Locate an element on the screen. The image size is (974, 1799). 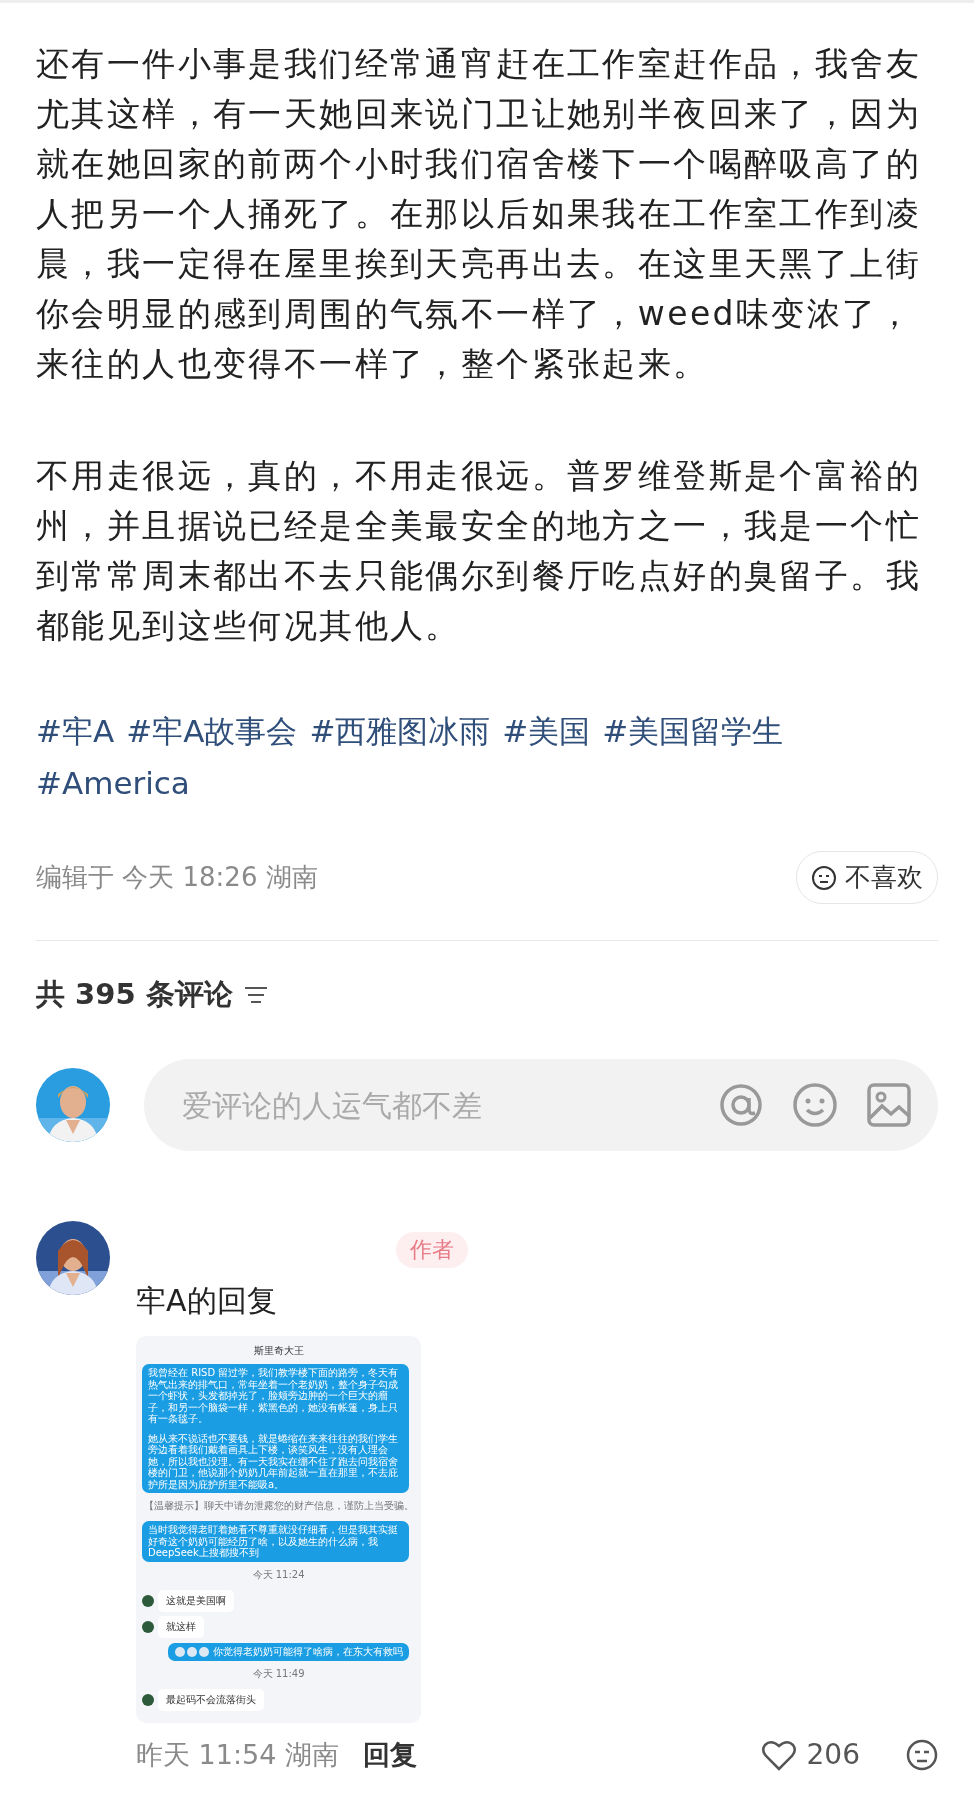
chat-screenshot is located at coordinates (278, 1529).